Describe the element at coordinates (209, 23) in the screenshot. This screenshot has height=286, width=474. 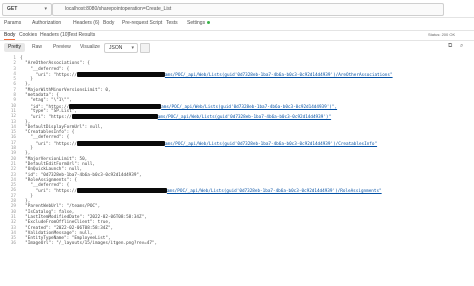
I see `status-dot-icon` at that location.